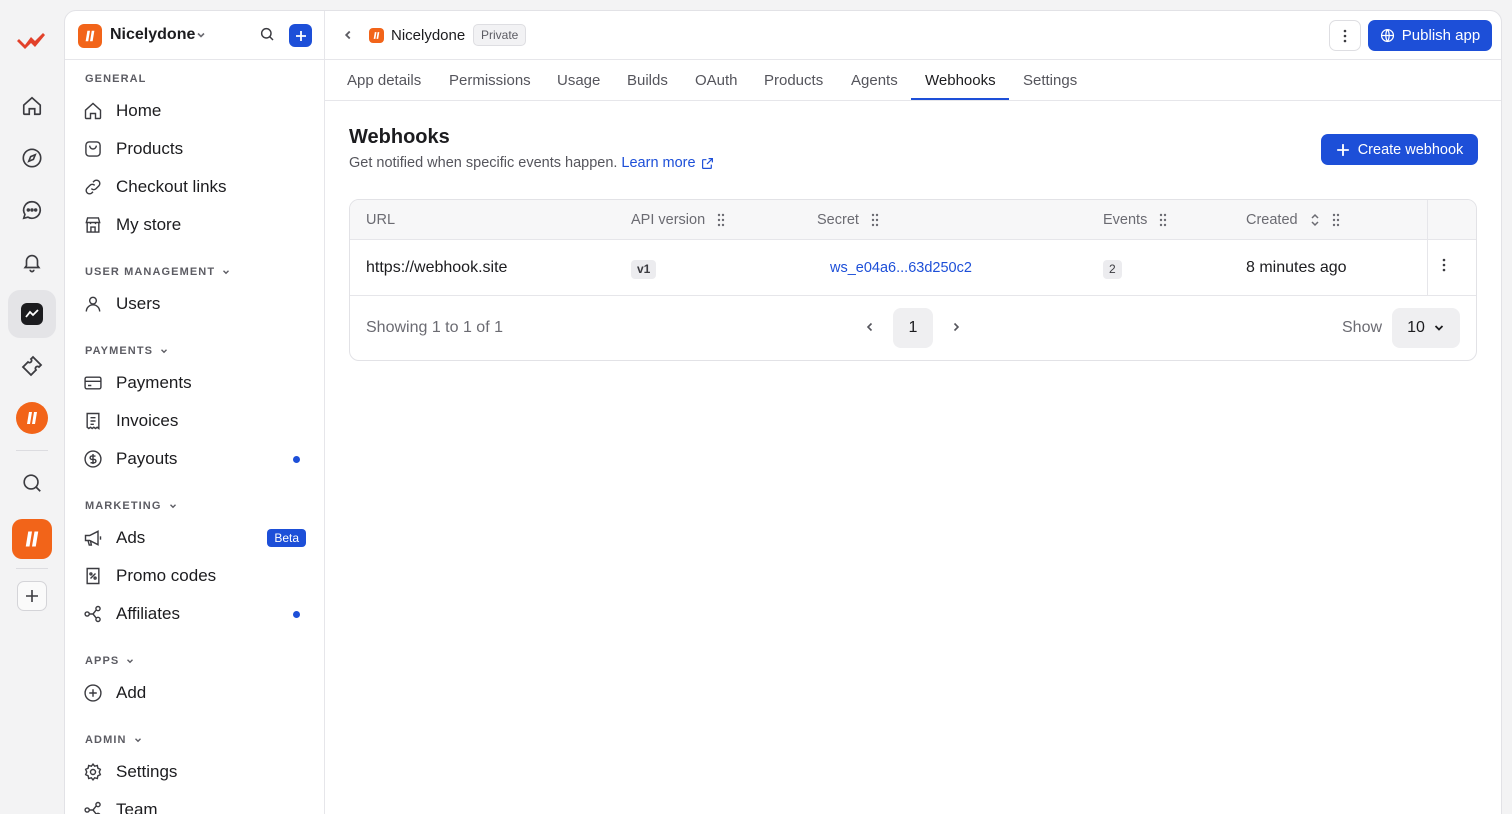 Image resolution: width=1512 pixels, height=814 pixels. Describe the element at coordinates (716, 80) in the screenshot. I see `tab-oauth: OAuth` at that location.